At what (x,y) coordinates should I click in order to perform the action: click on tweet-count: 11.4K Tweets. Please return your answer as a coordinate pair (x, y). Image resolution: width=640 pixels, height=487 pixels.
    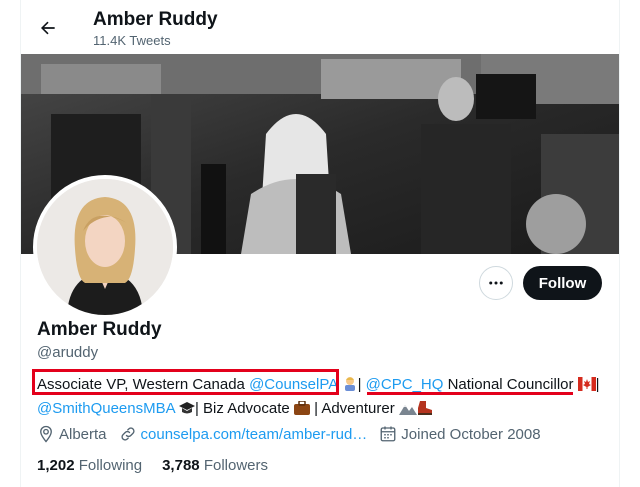
    Looking at the image, I should click on (132, 40).